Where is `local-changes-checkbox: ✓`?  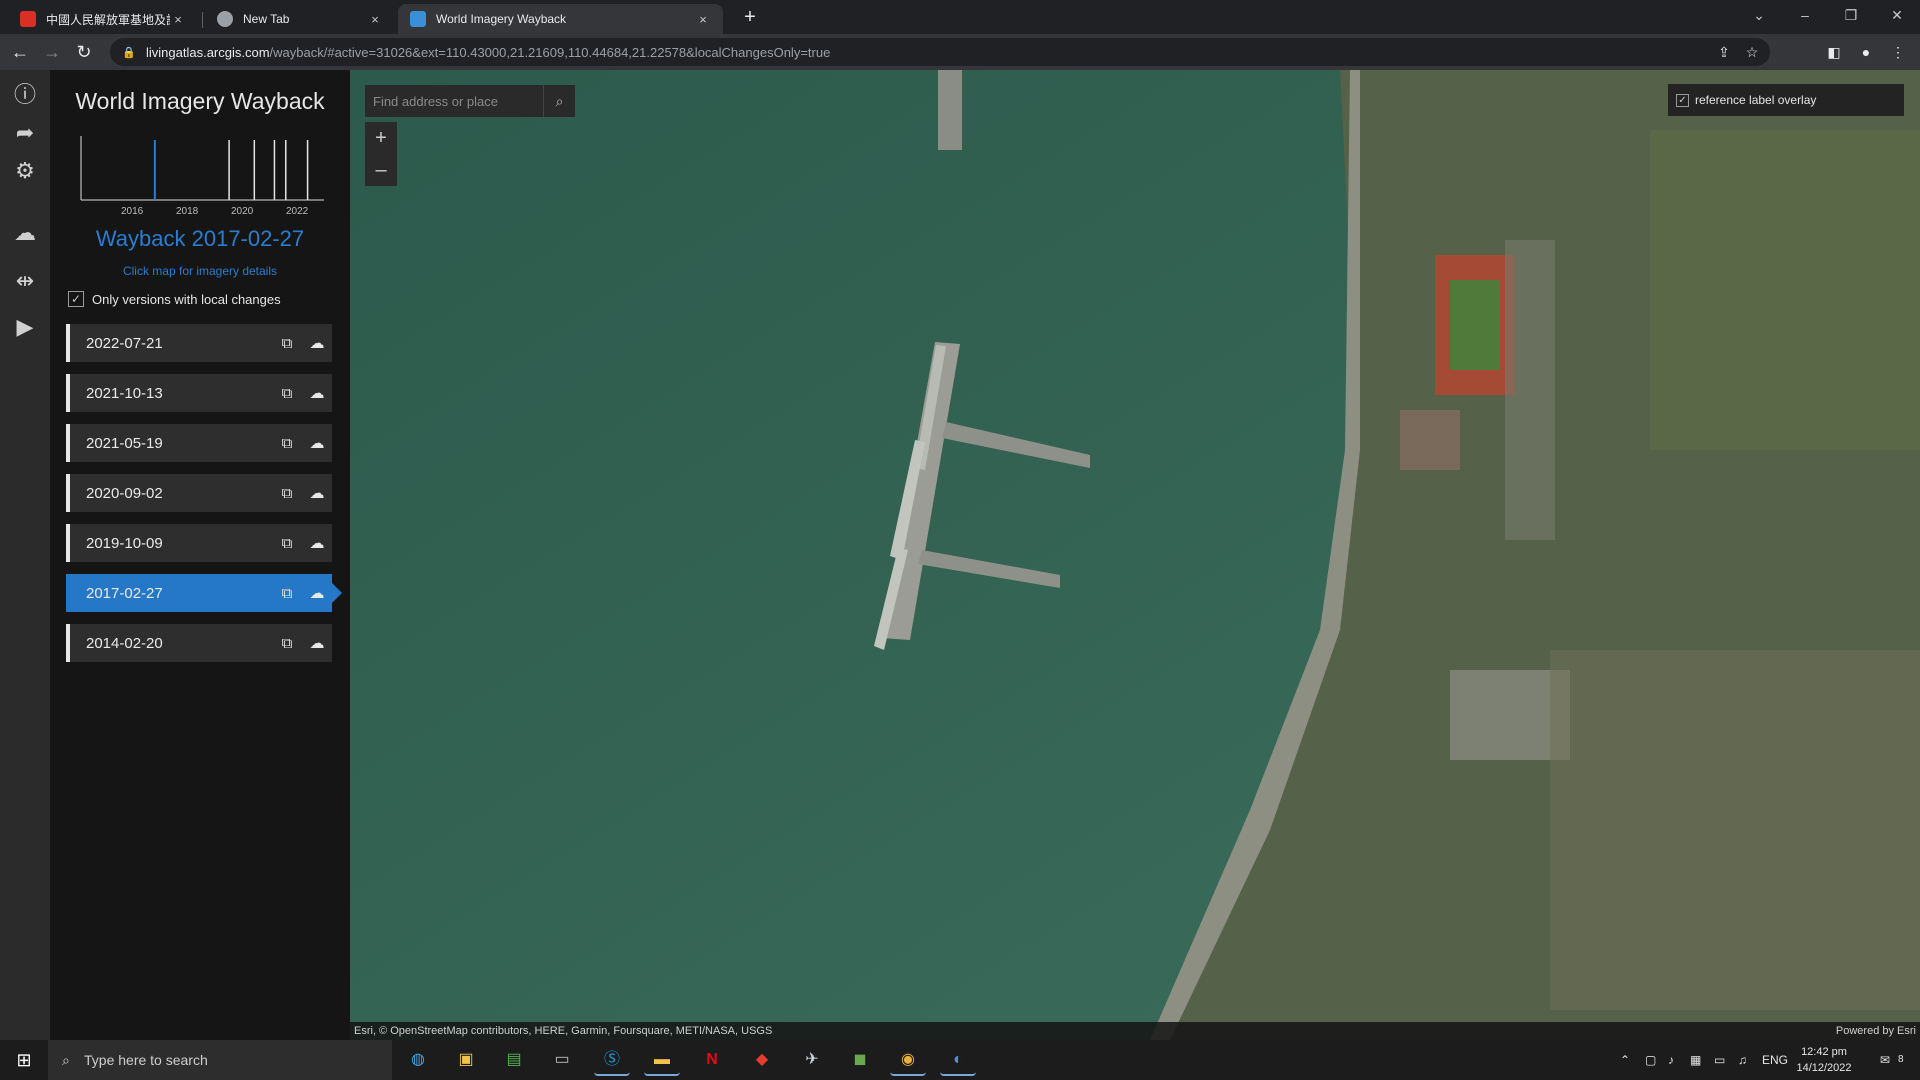 local-changes-checkbox: ✓ is located at coordinates (76, 299).